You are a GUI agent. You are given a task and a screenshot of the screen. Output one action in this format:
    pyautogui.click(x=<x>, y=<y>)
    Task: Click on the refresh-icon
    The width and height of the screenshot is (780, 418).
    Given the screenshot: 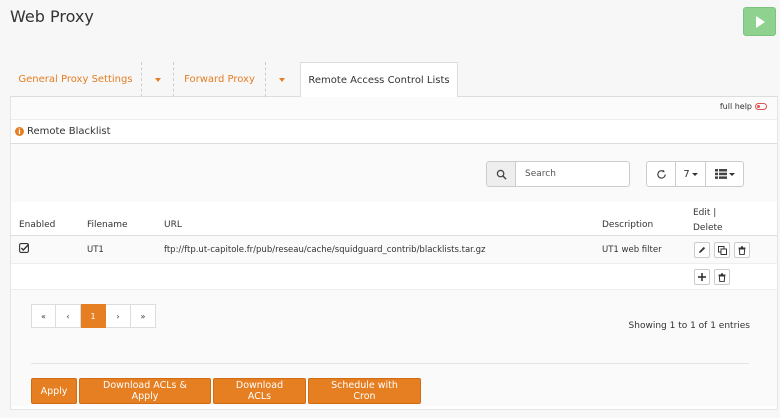 What is the action you would take?
    pyautogui.click(x=661, y=174)
    